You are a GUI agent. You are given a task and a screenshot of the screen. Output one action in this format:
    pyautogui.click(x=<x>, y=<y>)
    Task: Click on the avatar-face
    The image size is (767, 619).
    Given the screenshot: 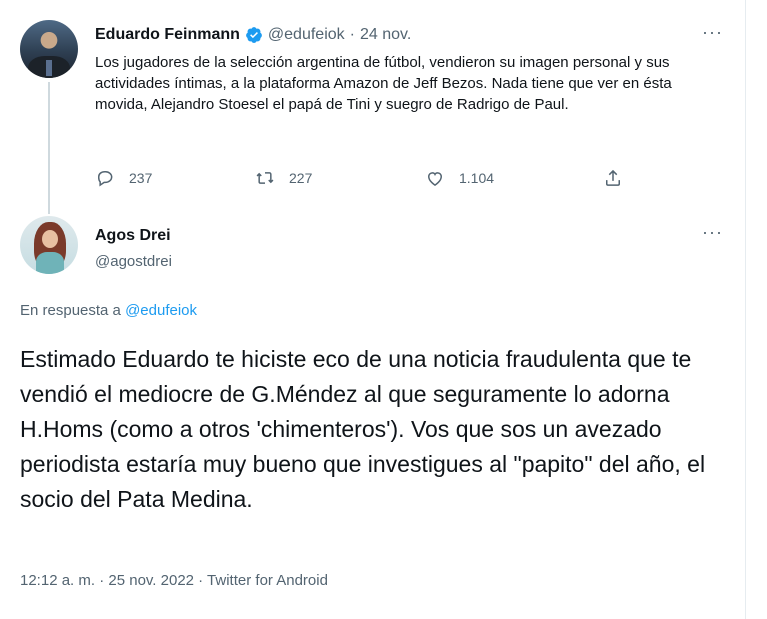 What is the action you would take?
    pyautogui.click(x=50, y=239)
    